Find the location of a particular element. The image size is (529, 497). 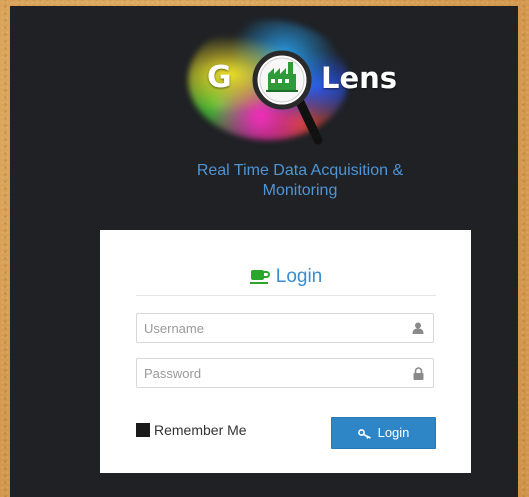

header-divider is located at coordinates (286, 295).